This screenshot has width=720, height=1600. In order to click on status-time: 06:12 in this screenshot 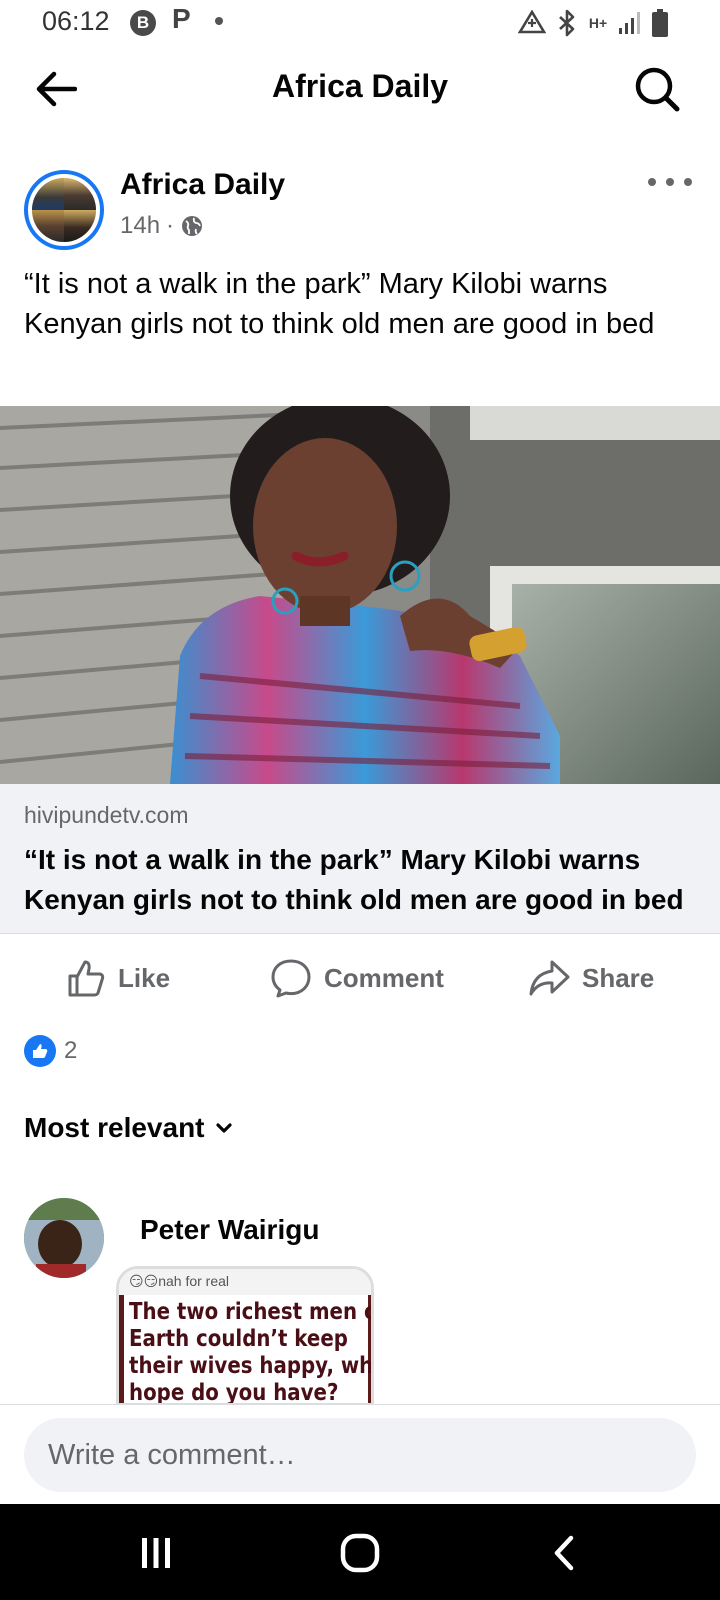, I will do `click(76, 21)`.